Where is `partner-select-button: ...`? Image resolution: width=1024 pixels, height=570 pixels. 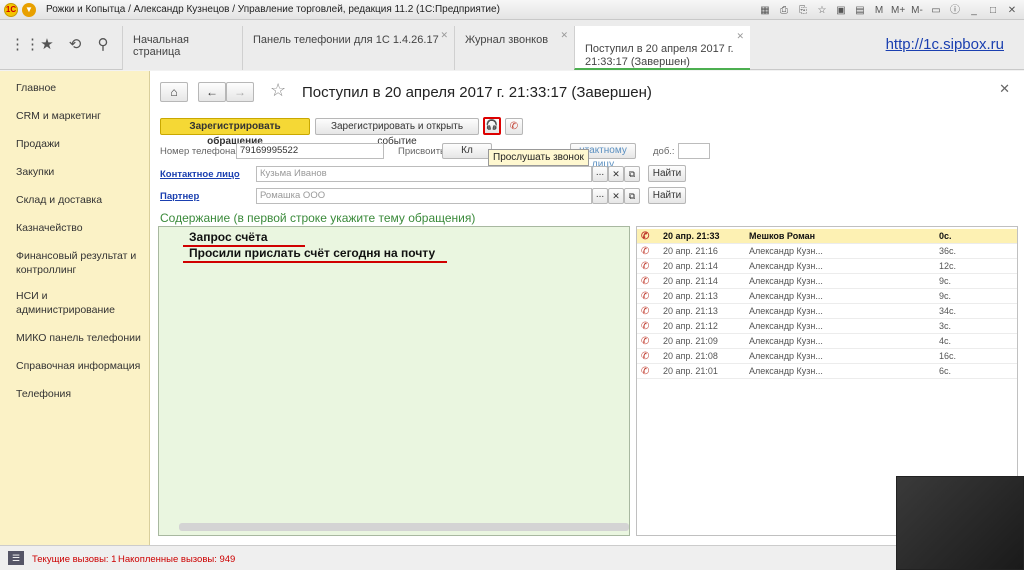 partner-select-button: ... is located at coordinates (600, 196).